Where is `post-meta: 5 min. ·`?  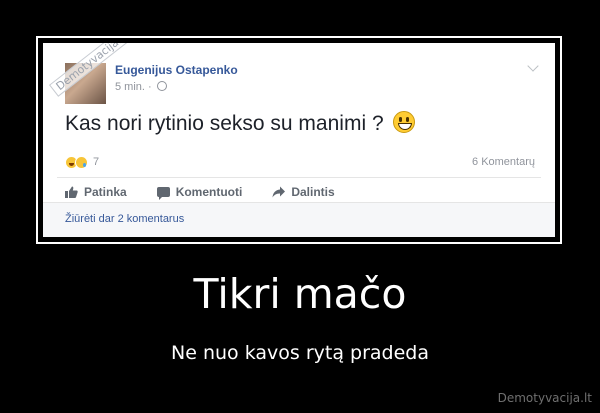 post-meta: 5 min. · is located at coordinates (141, 87).